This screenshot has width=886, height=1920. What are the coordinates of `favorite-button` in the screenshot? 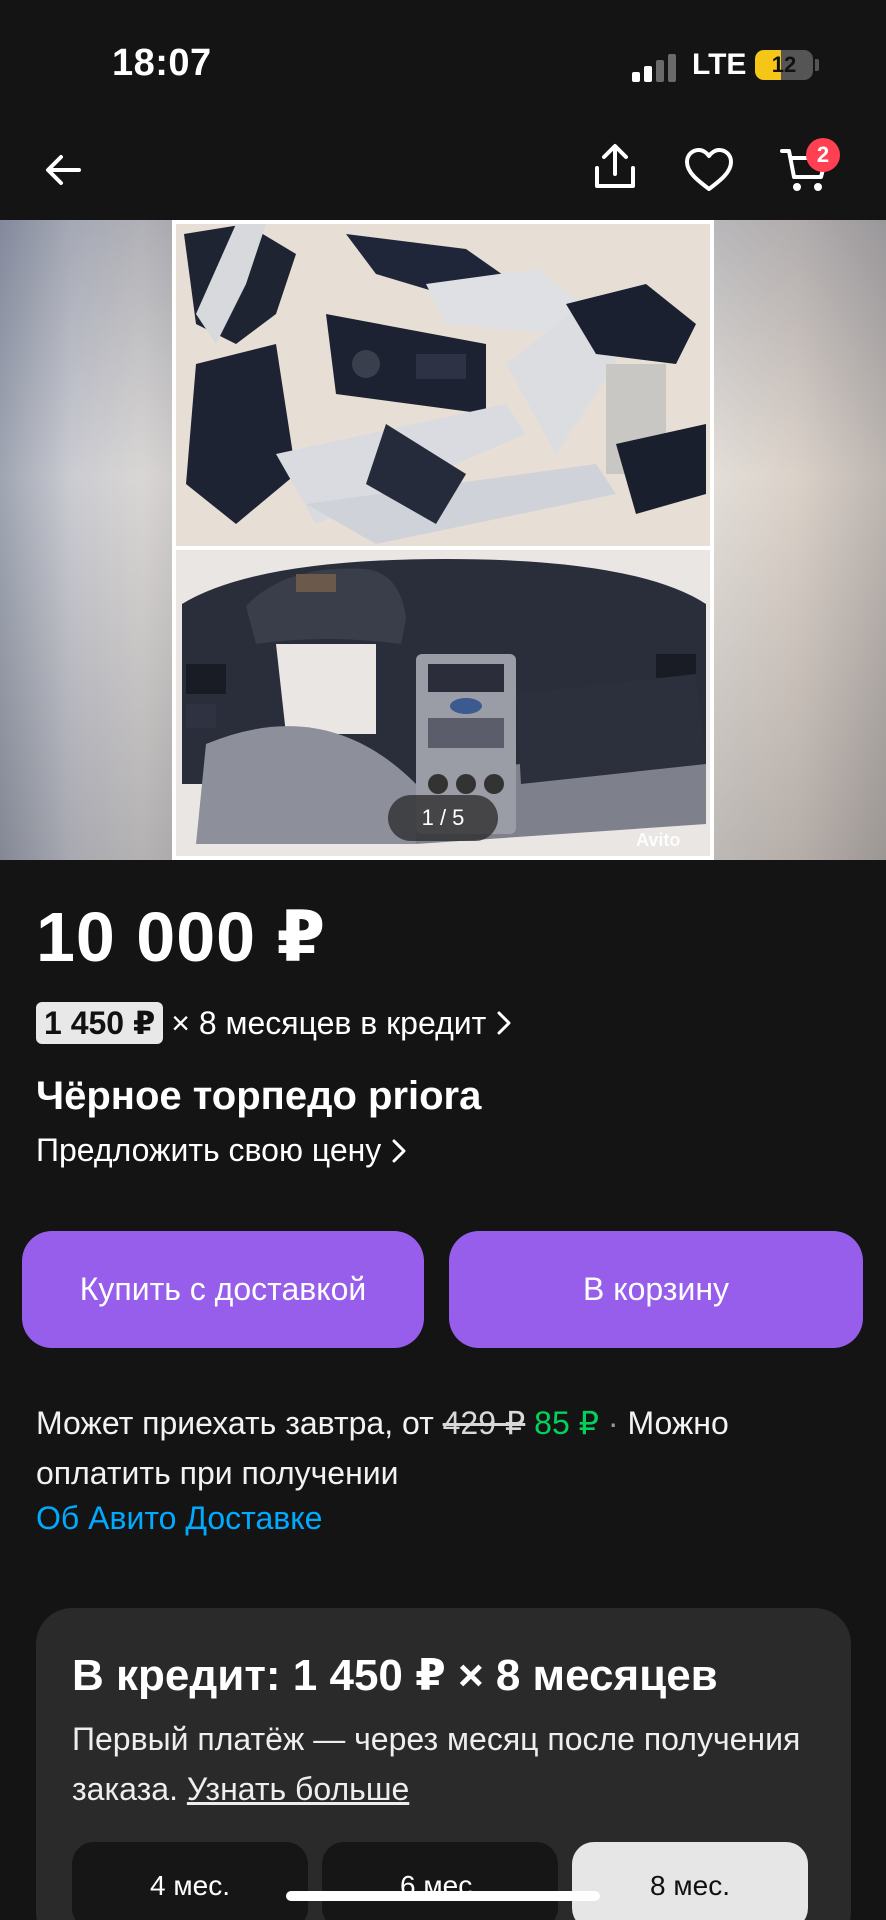 It's located at (709, 170).